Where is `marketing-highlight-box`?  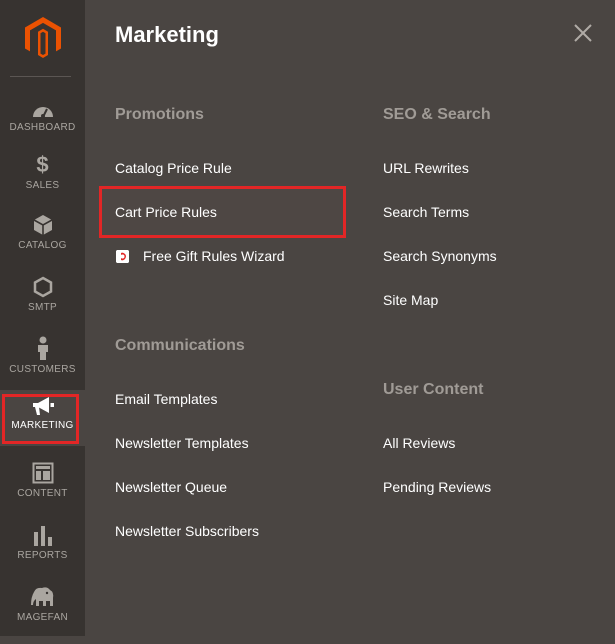
marketing-highlight-box is located at coordinates (40, 419).